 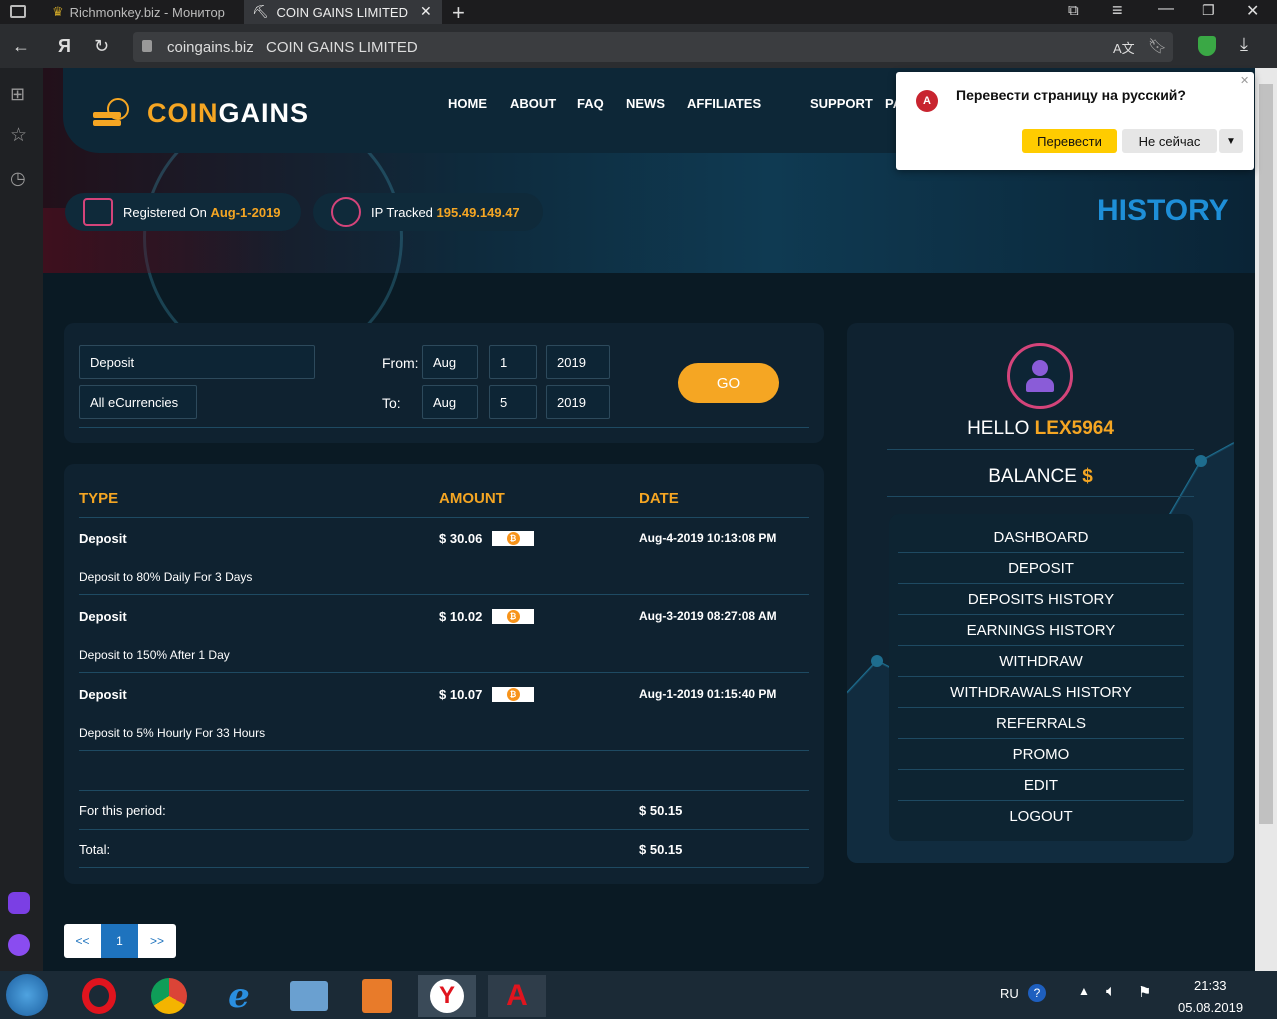 What do you see at coordinates (1069, 141) in the screenshot?
I see `translate-button: Перевести` at bounding box center [1069, 141].